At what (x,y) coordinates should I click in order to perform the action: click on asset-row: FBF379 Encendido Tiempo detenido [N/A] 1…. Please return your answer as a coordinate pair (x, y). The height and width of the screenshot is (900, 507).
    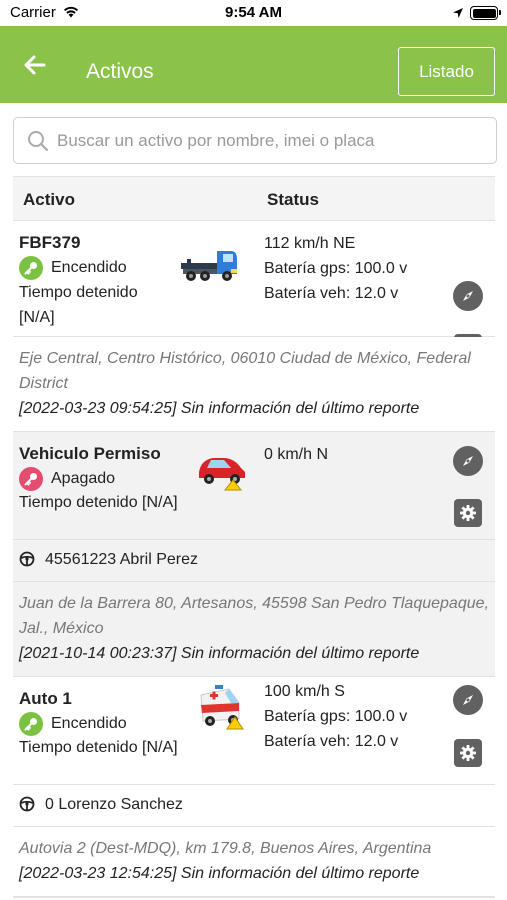
    Looking at the image, I should click on (254, 291).